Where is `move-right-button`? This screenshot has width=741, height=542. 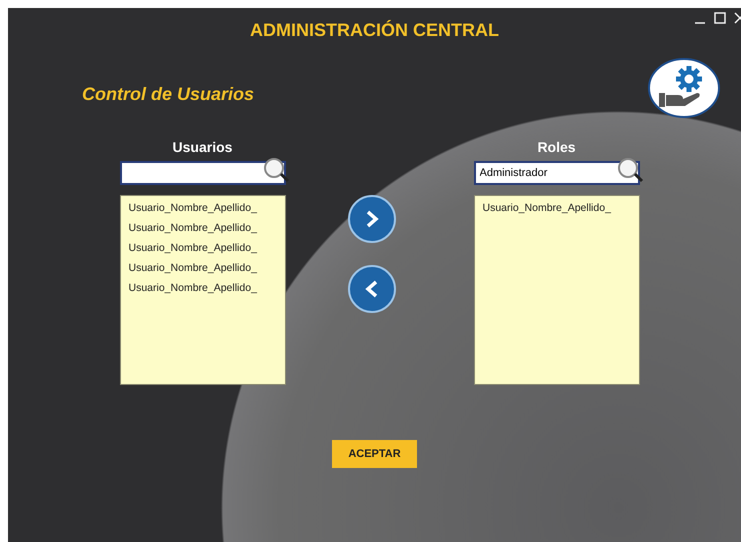 move-right-button is located at coordinates (372, 219).